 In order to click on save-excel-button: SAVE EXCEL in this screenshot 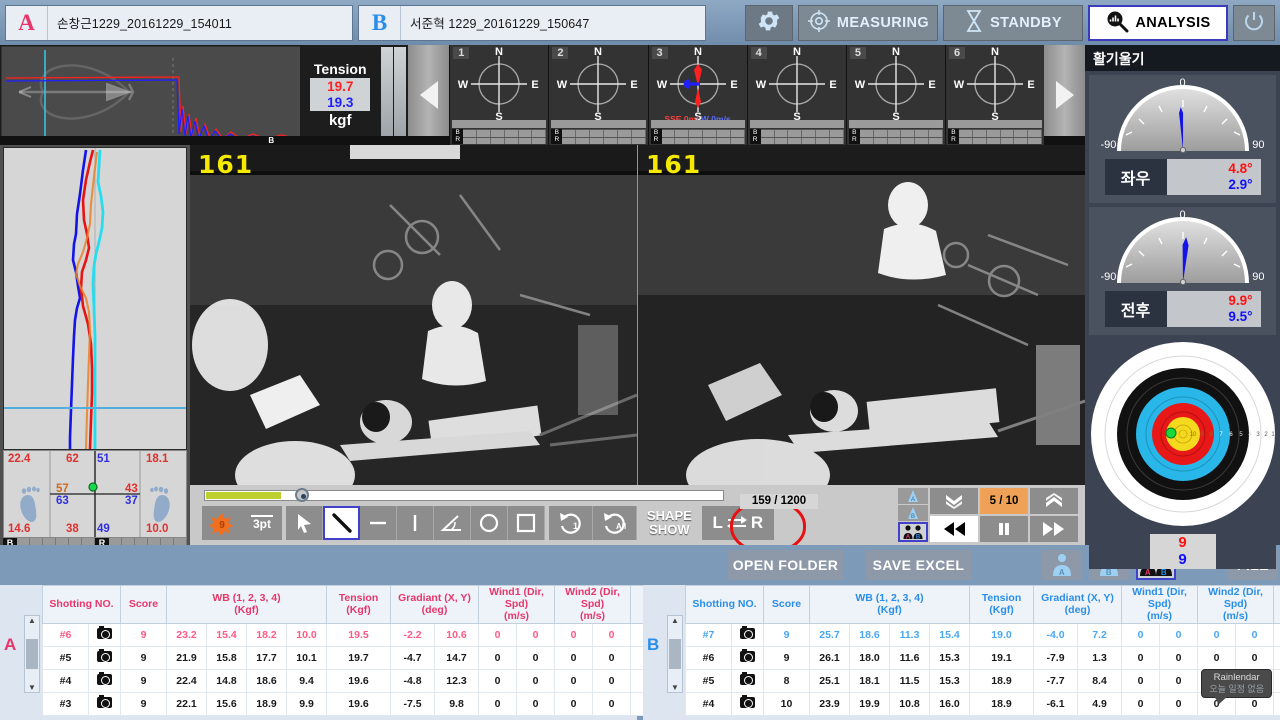, I will do `click(918, 565)`.